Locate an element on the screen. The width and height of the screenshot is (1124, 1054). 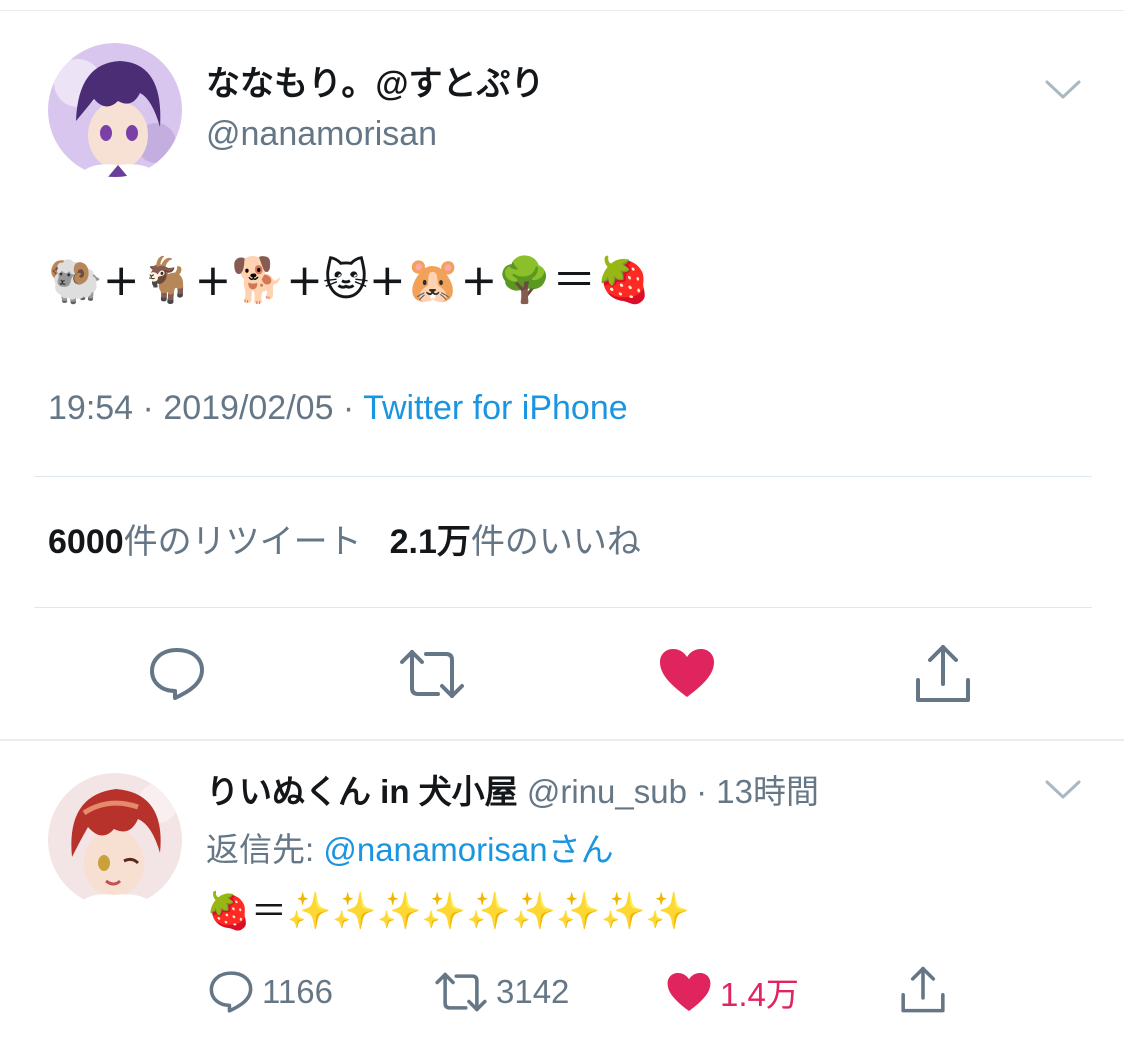
retweet-label: 件のリツイート is located at coordinates (242, 542).